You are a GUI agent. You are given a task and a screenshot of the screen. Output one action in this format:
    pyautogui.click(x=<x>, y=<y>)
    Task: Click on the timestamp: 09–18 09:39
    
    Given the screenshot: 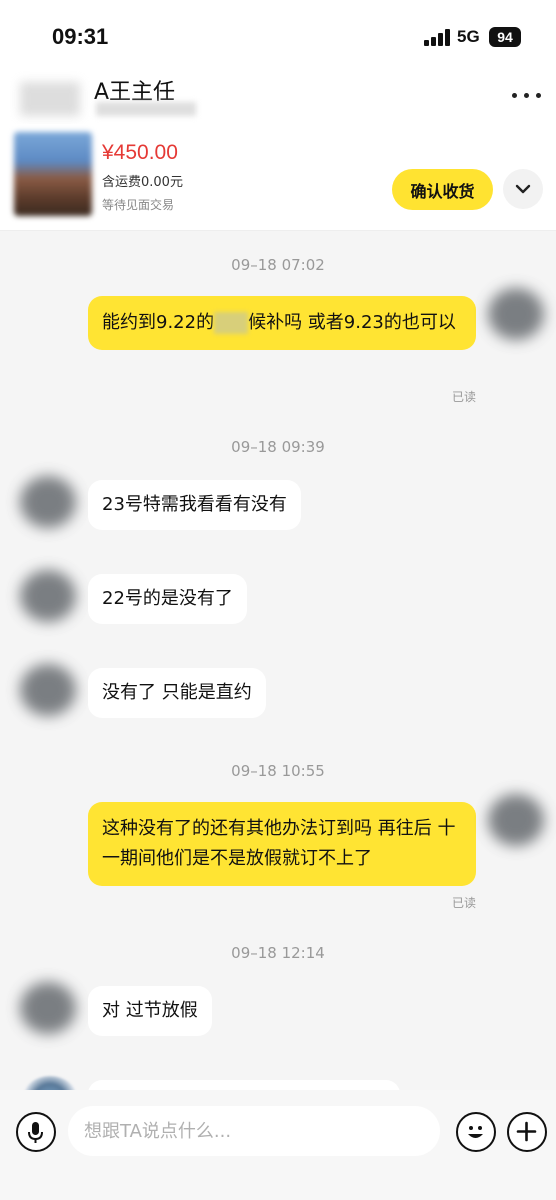 What is the action you would take?
    pyautogui.click(x=278, y=447)
    